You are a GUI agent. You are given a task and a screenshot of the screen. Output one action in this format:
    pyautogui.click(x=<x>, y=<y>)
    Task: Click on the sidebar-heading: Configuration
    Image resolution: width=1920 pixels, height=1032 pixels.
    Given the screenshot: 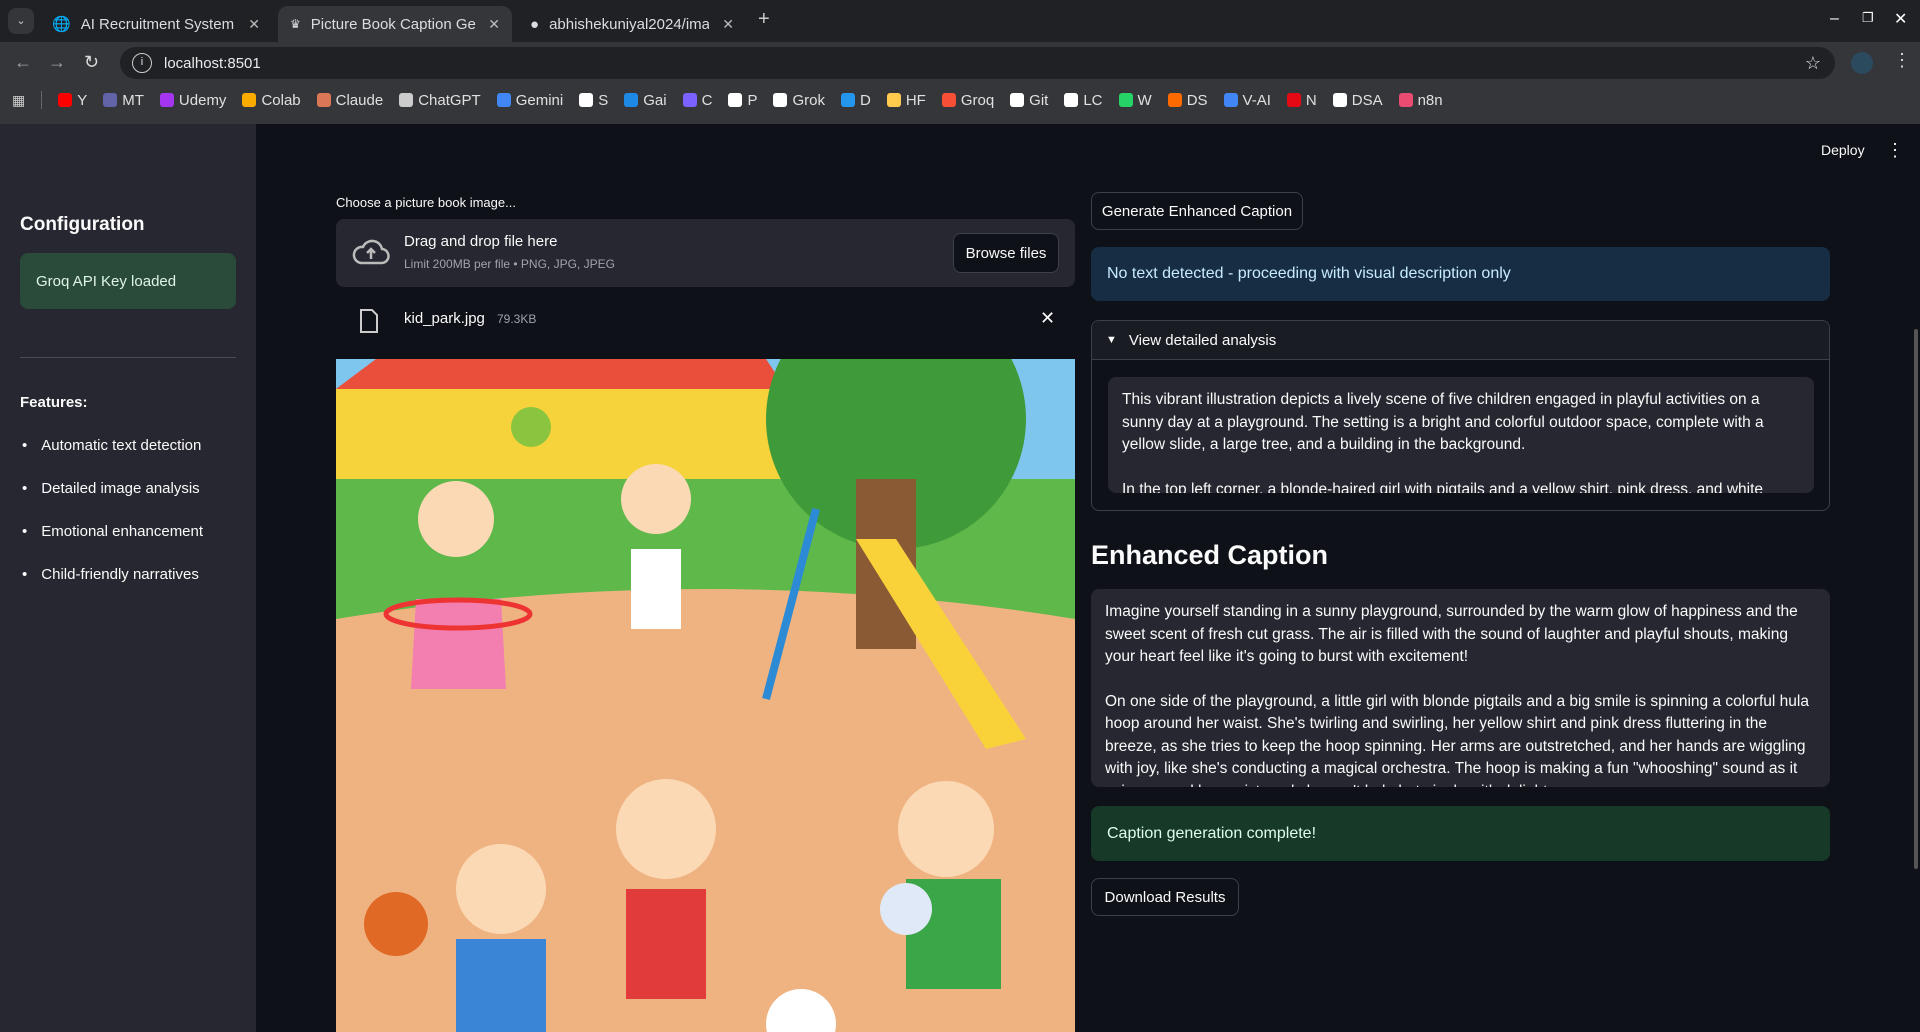 What is the action you would take?
    pyautogui.click(x=82, y=224)
    